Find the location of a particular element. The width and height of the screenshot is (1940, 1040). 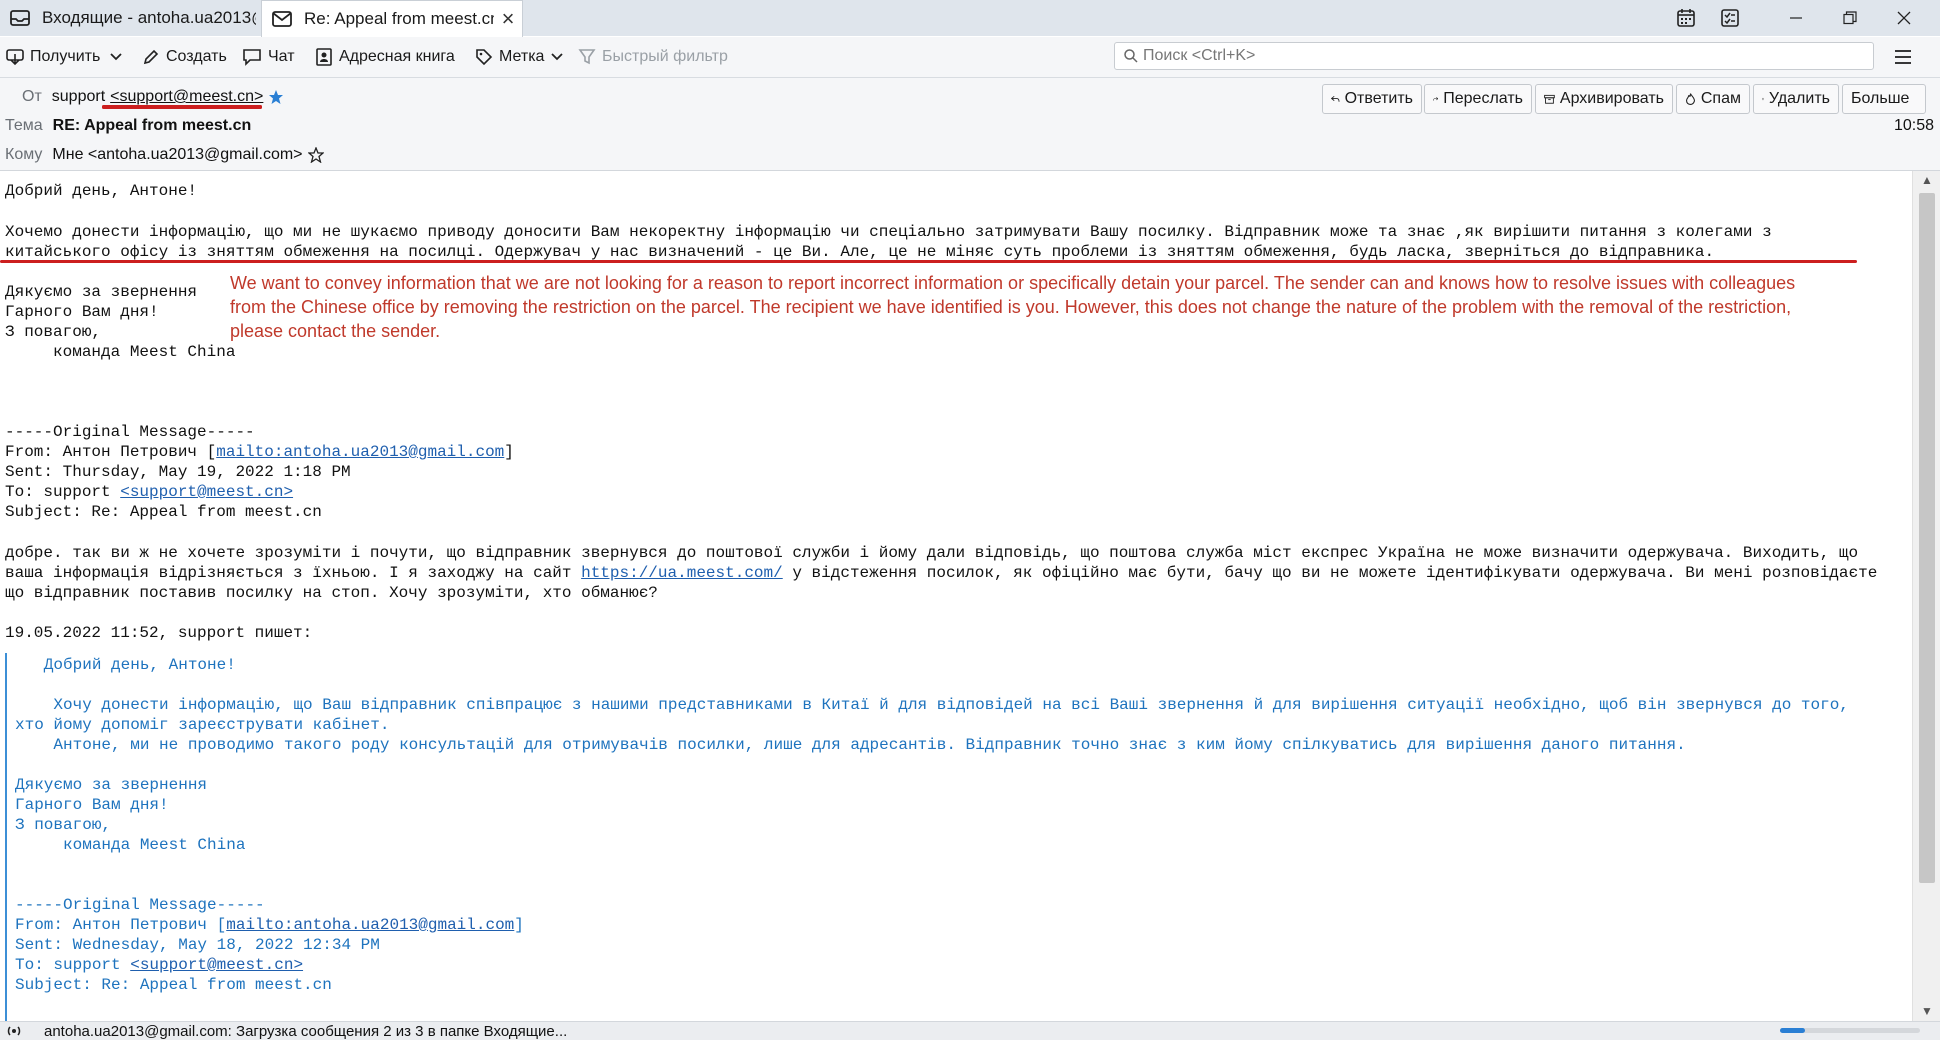

addressbook-label: Адресная книга is located at coordinates (397, 56).